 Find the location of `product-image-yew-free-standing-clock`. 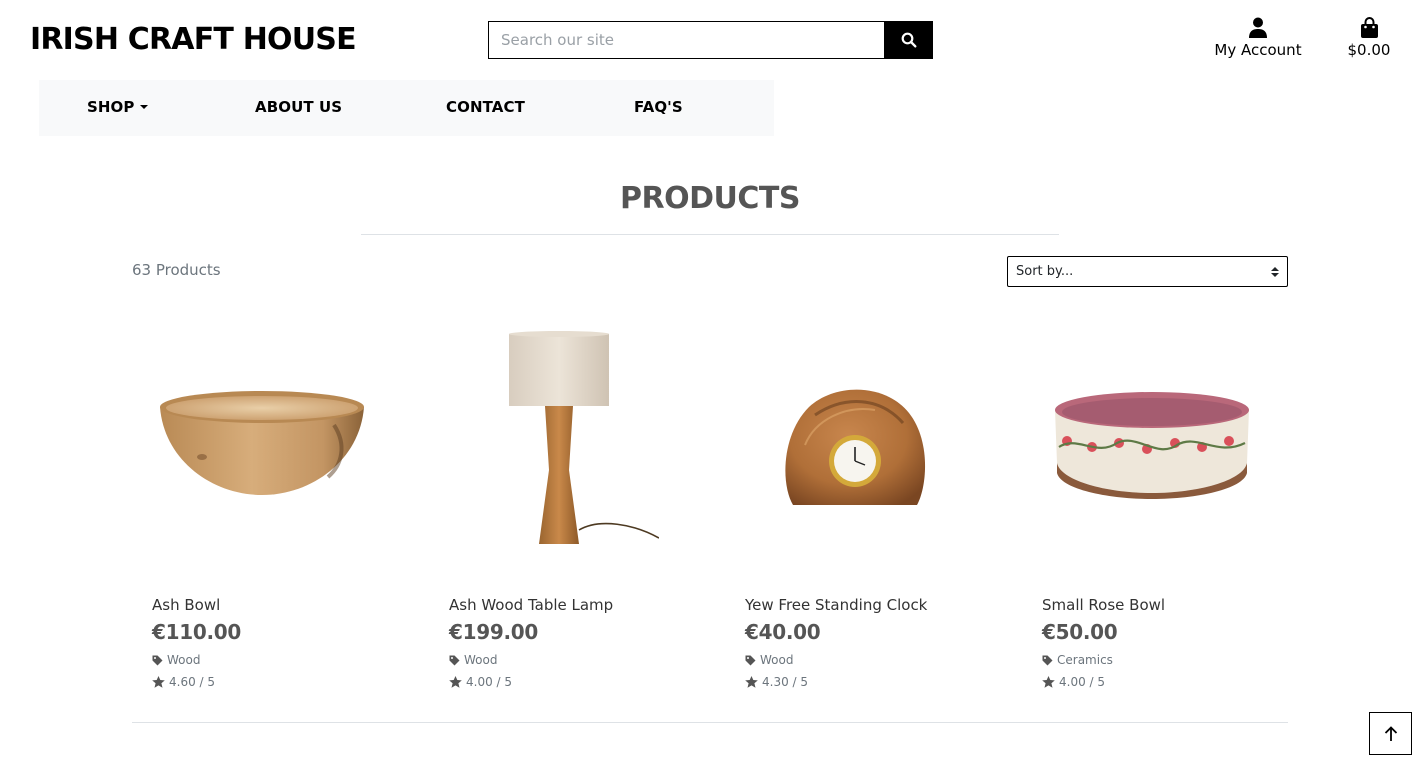

product-image-yew-free-standing-clock is located at coordinates (855, 445).